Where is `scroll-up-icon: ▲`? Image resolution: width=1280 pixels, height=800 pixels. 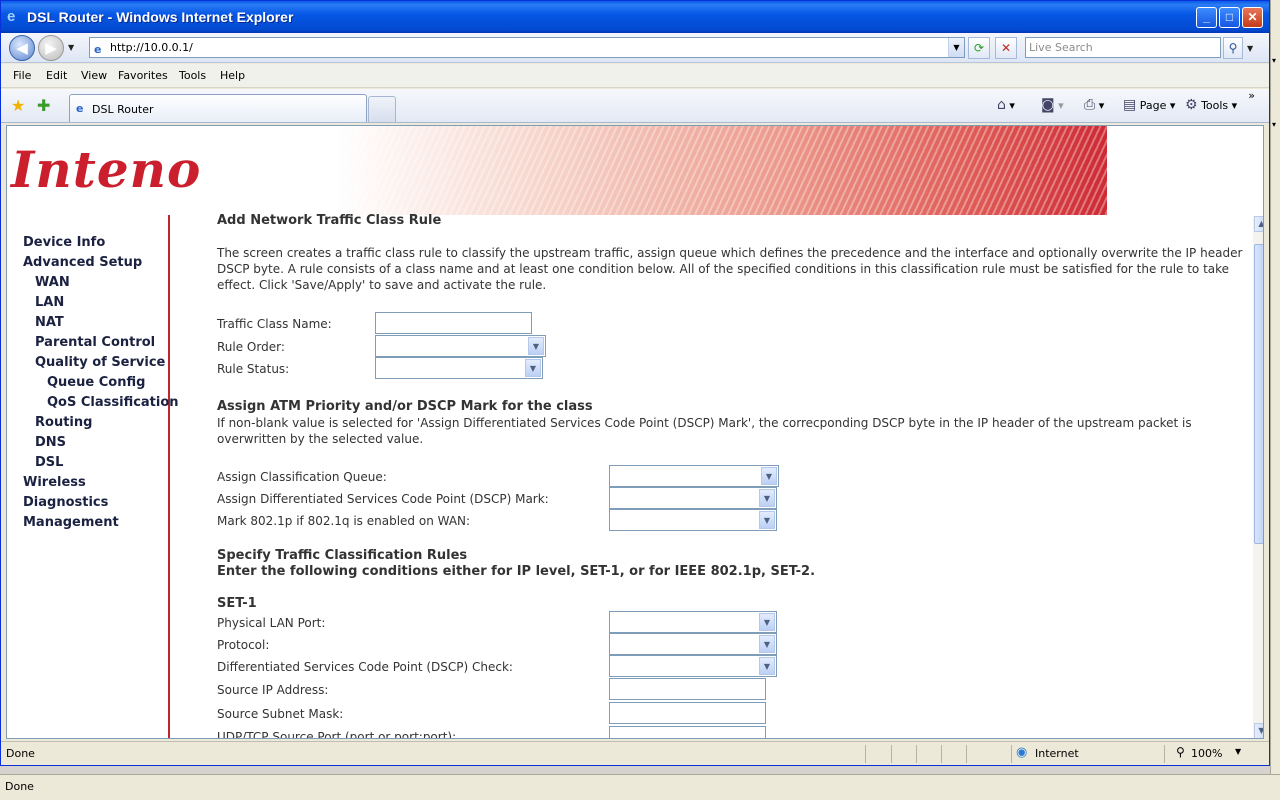 scroll-up-icon: ▲ is located at coordinates (1258, 224).